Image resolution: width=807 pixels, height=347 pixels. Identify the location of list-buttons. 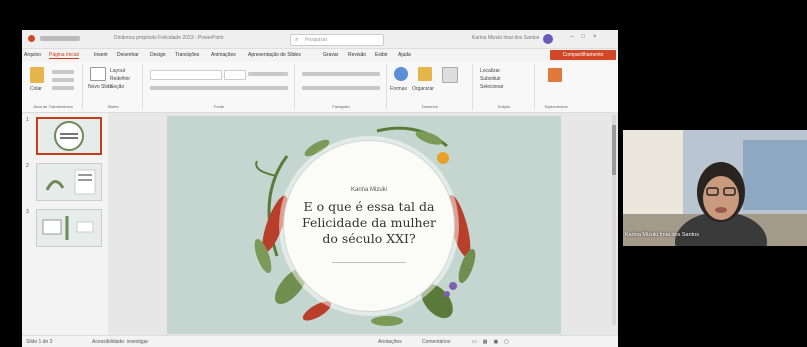
(341, 74).